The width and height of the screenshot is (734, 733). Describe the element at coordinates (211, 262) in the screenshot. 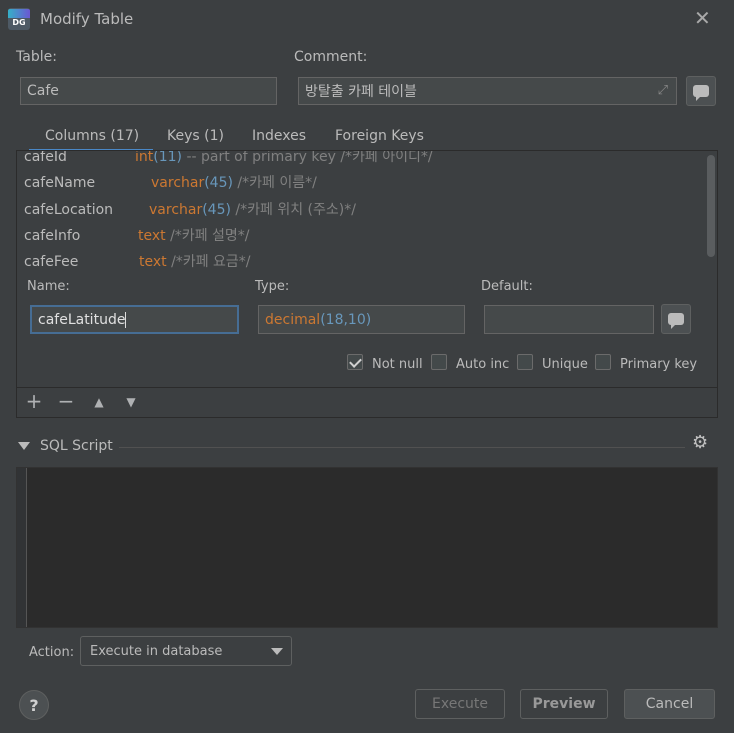

I see `column-comment: /*카페 요금*/` at that location.